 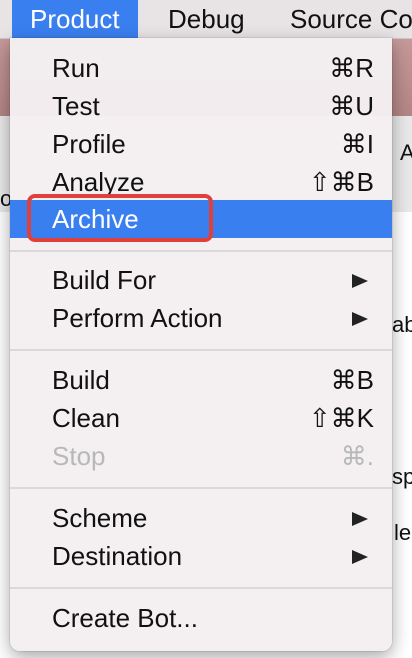 What do you see at coordinates (201, 280) in the screenshot?
I see `menu-item-build-for: Build For` at bounding box center [201, 280].